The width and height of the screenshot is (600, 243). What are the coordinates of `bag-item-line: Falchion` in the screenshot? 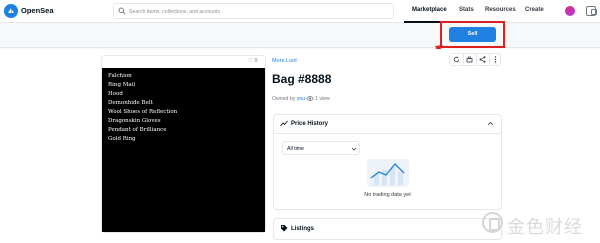 It's located at (120, 76).